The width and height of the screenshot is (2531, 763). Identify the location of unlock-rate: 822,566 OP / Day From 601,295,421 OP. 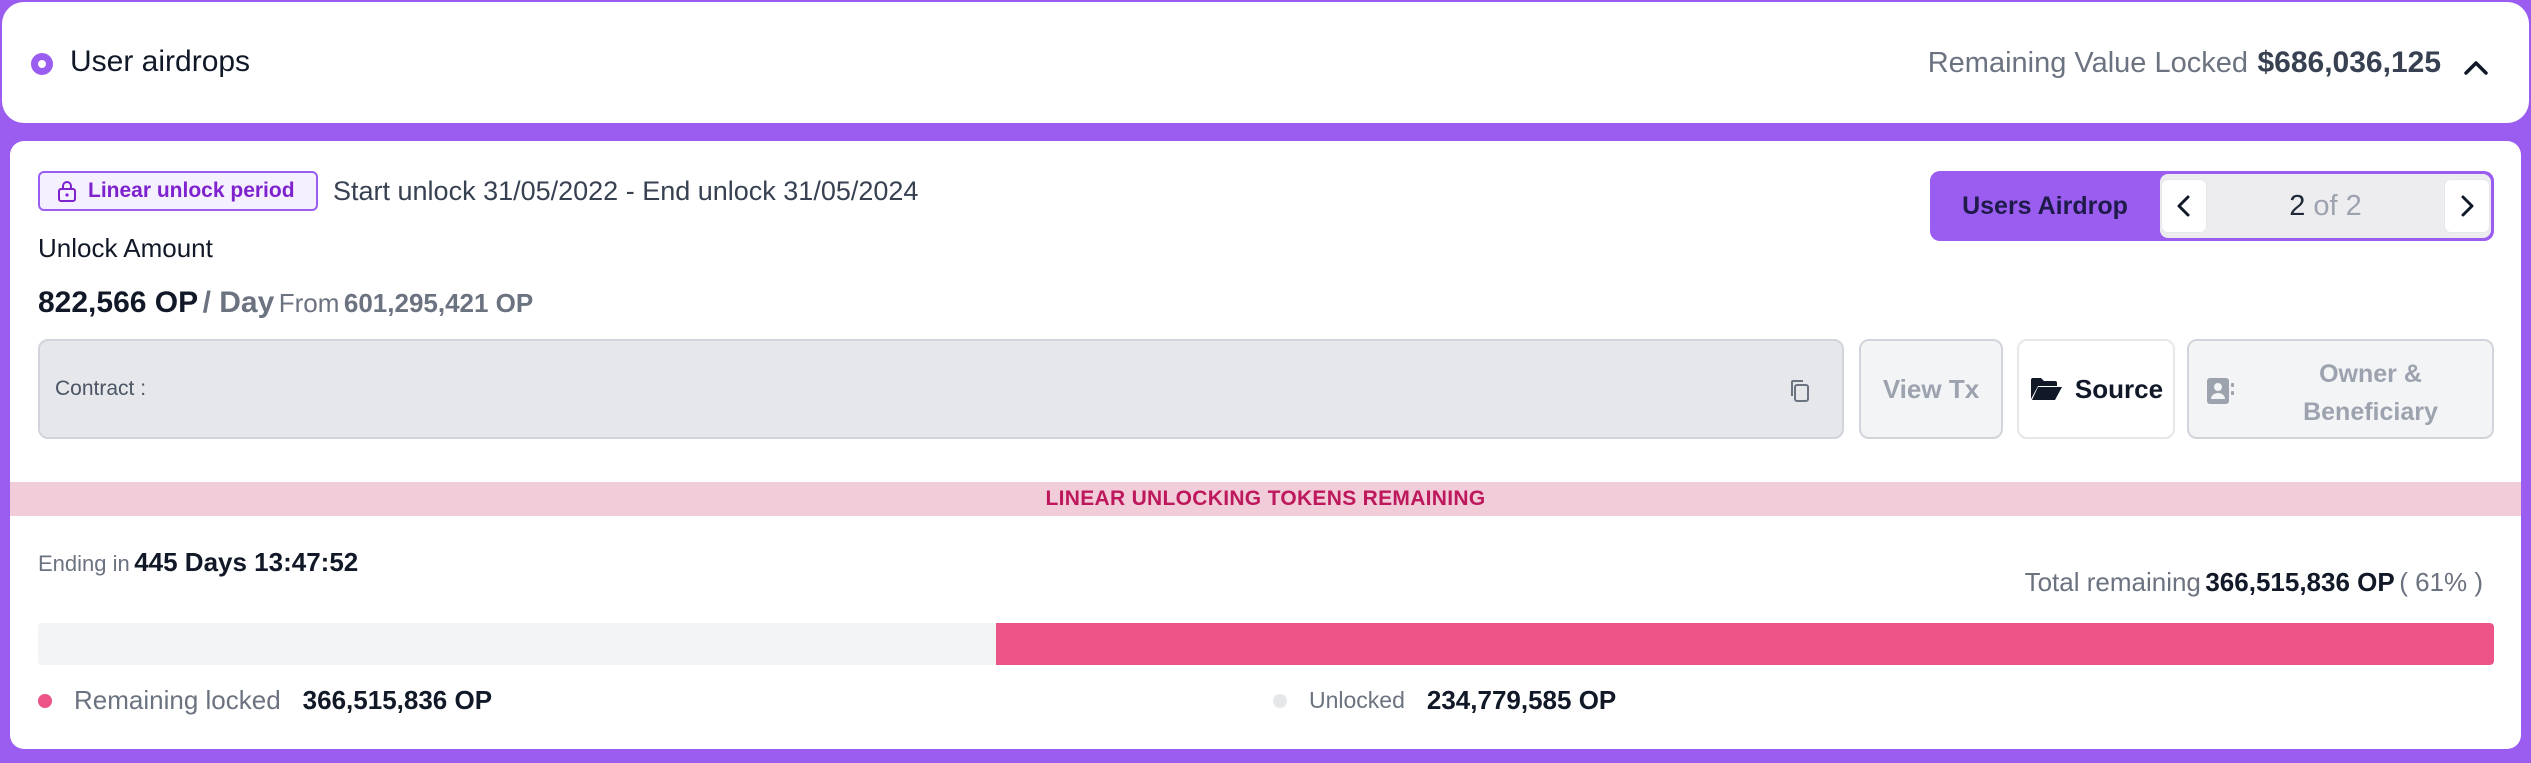
(285, 303).